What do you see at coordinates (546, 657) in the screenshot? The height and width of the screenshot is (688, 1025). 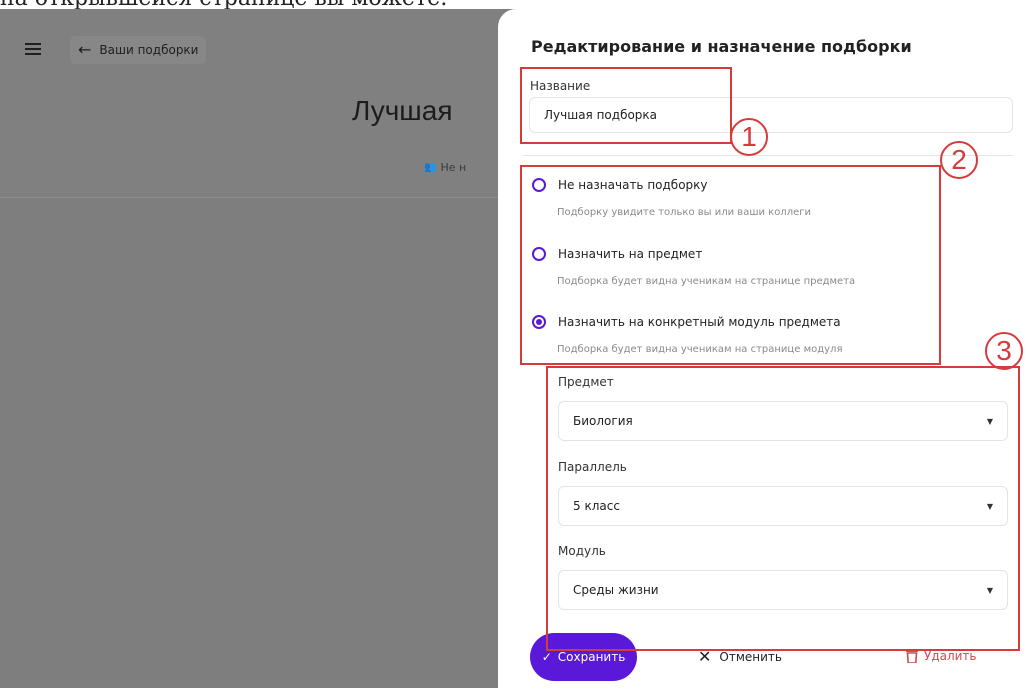 I see `check-icon: ✓` at bounding box center [546, 657].